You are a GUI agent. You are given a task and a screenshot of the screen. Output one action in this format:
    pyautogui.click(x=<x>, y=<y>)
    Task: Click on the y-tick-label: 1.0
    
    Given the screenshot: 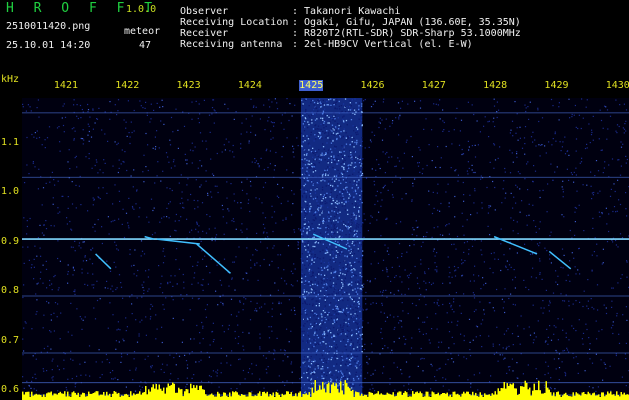 What is the action you would take?
    pyautogui.click(x=10, y=192)
    